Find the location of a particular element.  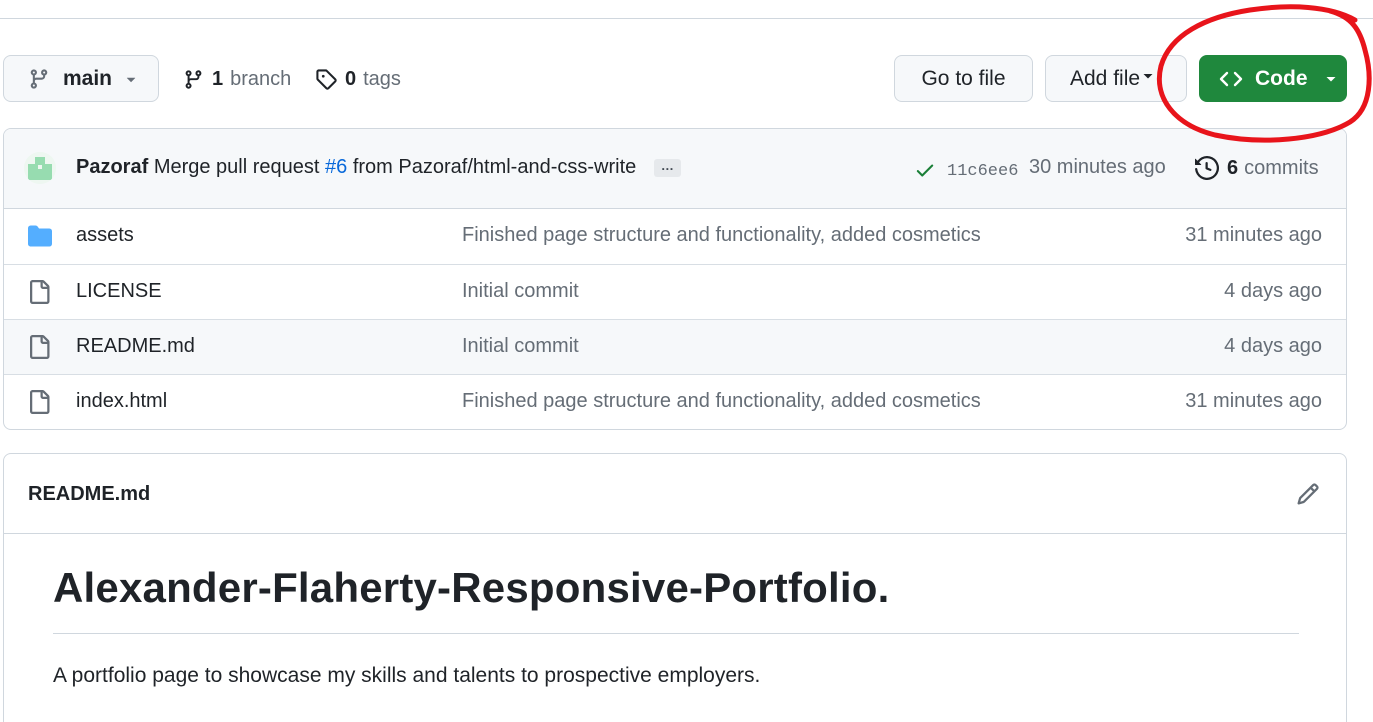

add-file-button: Add file is located at coordinates (1116, 78).